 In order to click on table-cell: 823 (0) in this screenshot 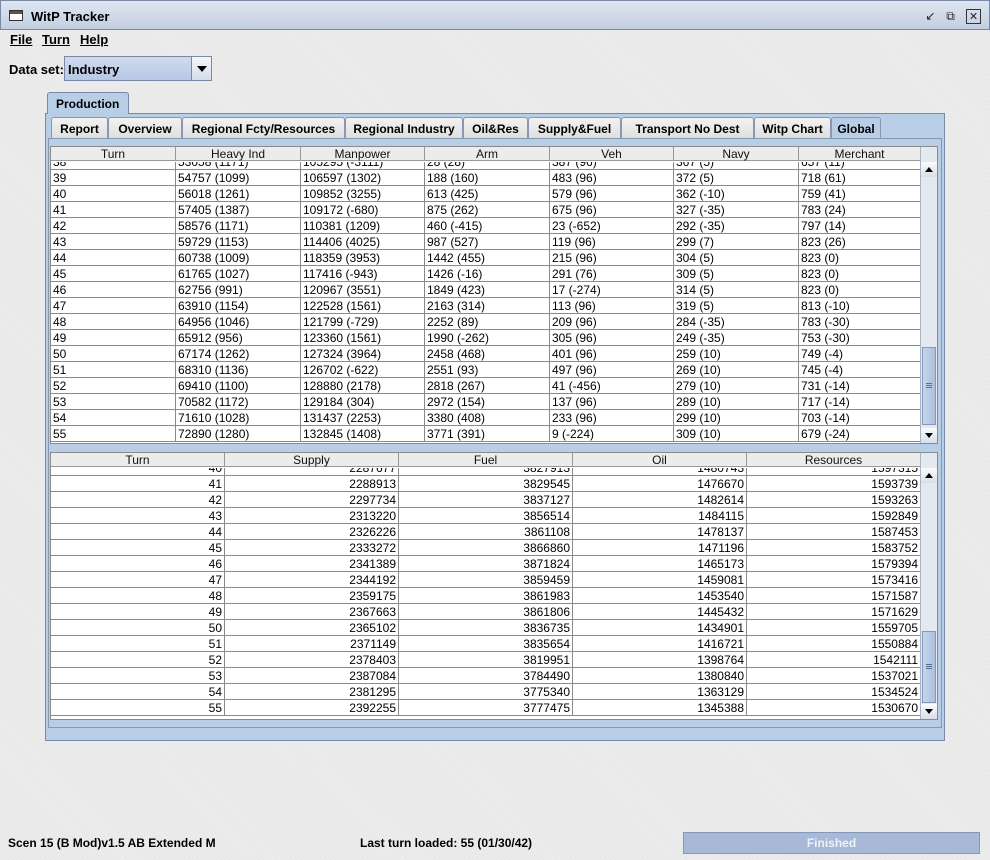, I will do `click(860, 257)`.